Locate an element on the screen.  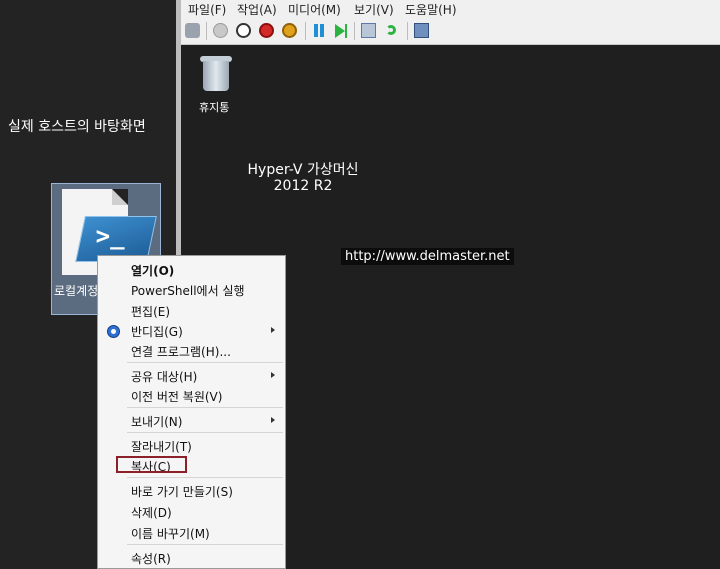
watermark-url: http://www.delmaster.net is located at coordinates (427, 256).